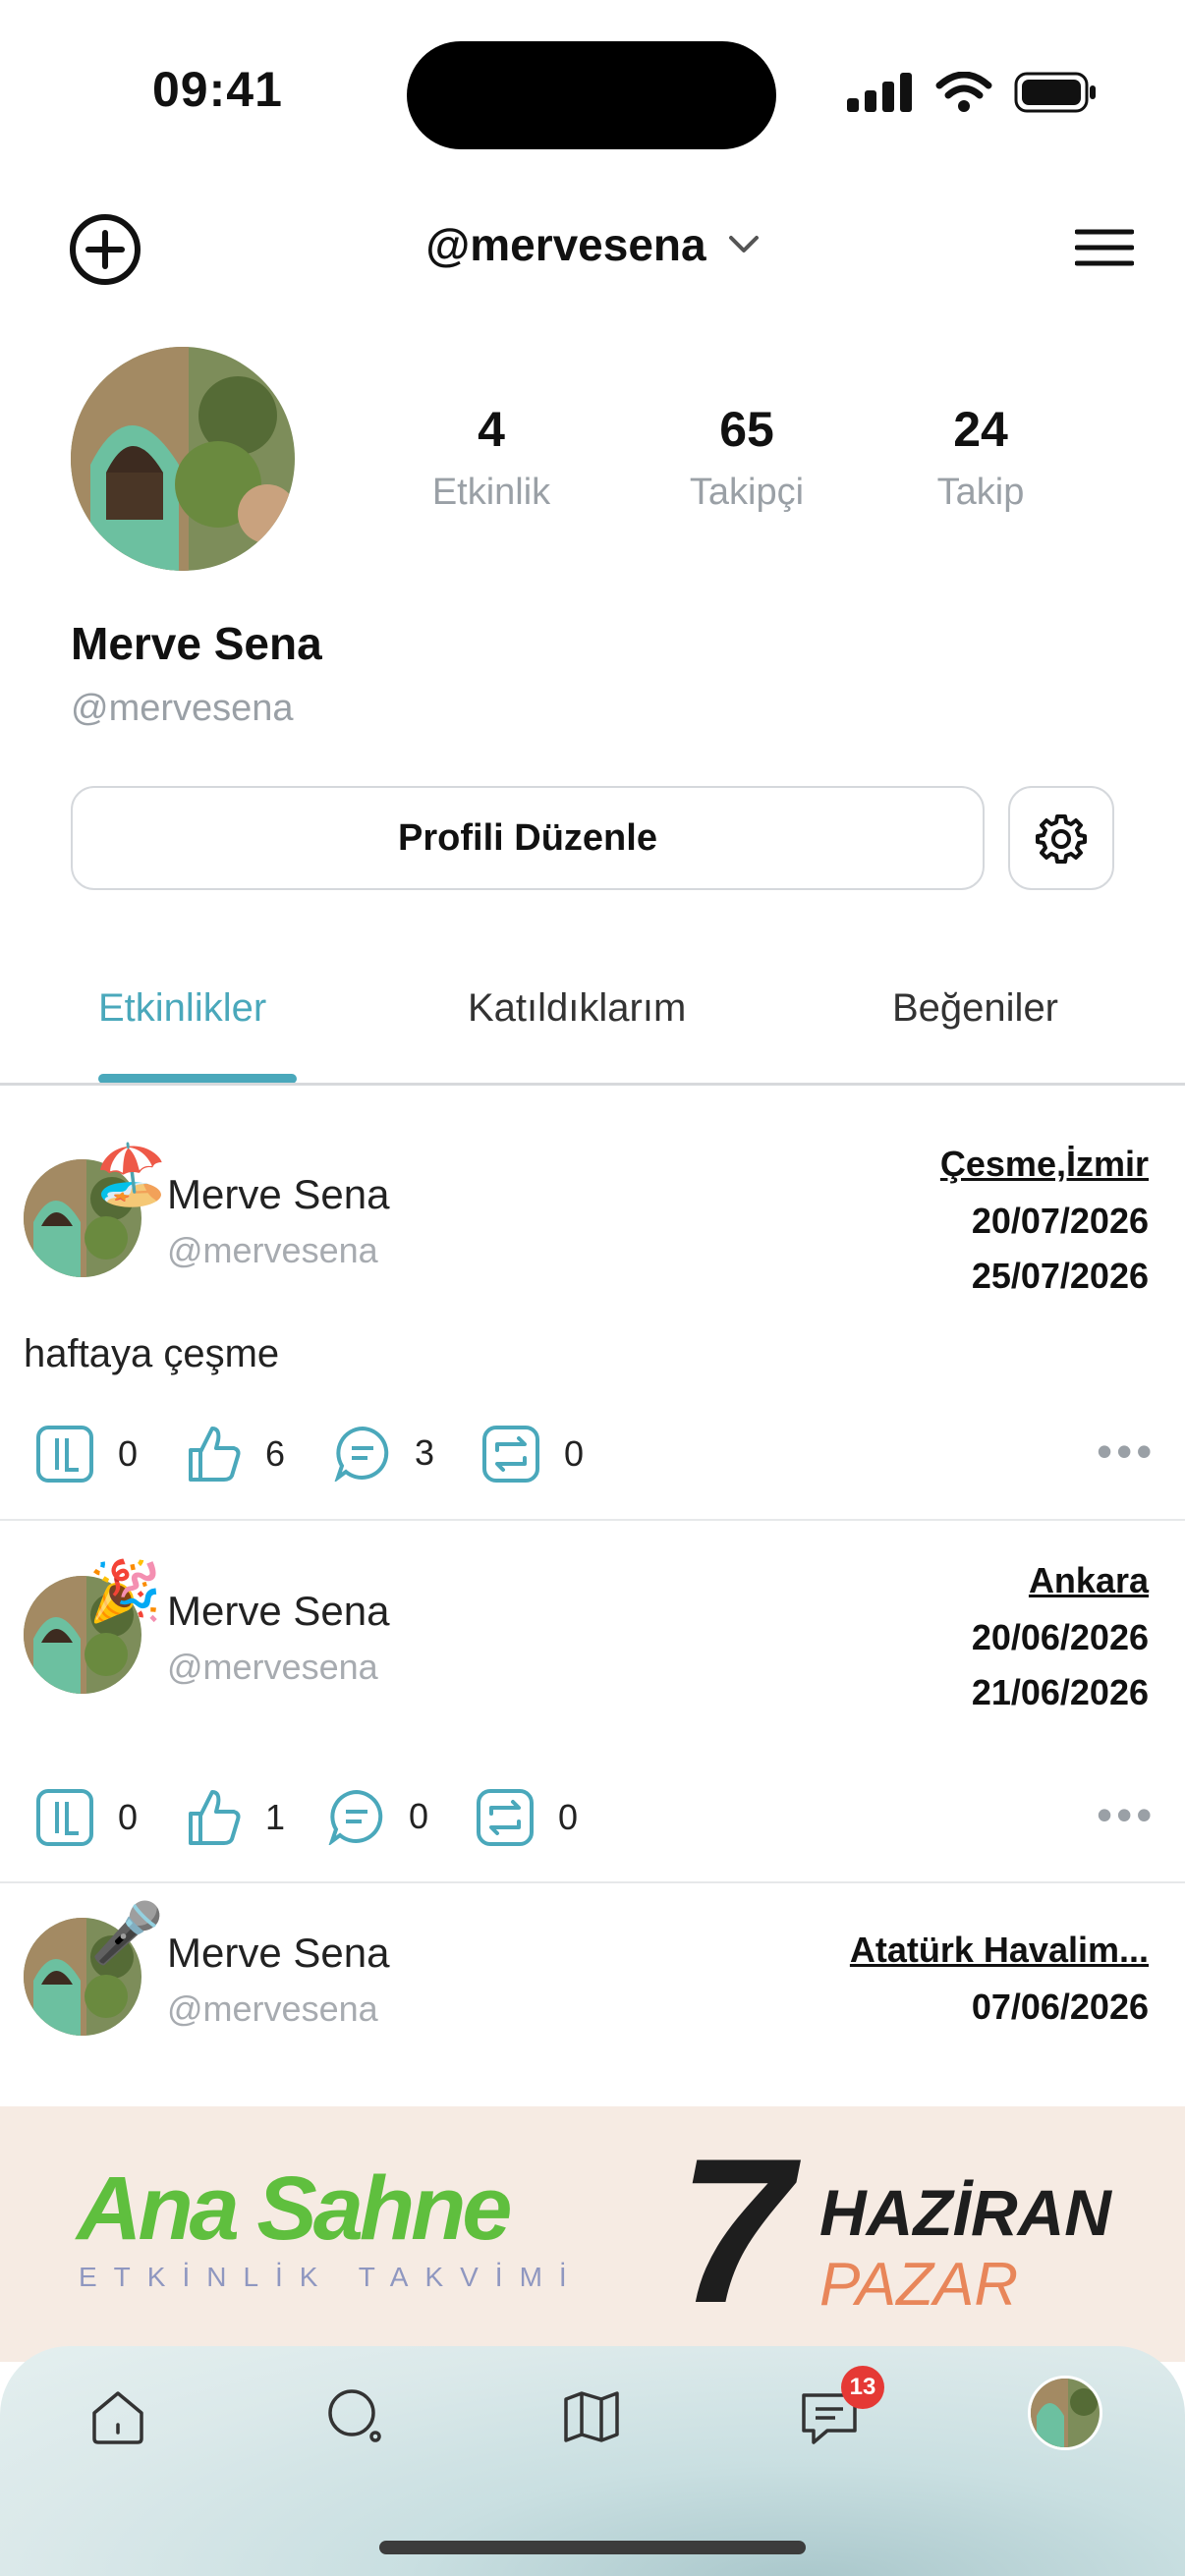 This screenshot has height=2576, width=1185. I want to click on gear-icon, so click(1061, 839).